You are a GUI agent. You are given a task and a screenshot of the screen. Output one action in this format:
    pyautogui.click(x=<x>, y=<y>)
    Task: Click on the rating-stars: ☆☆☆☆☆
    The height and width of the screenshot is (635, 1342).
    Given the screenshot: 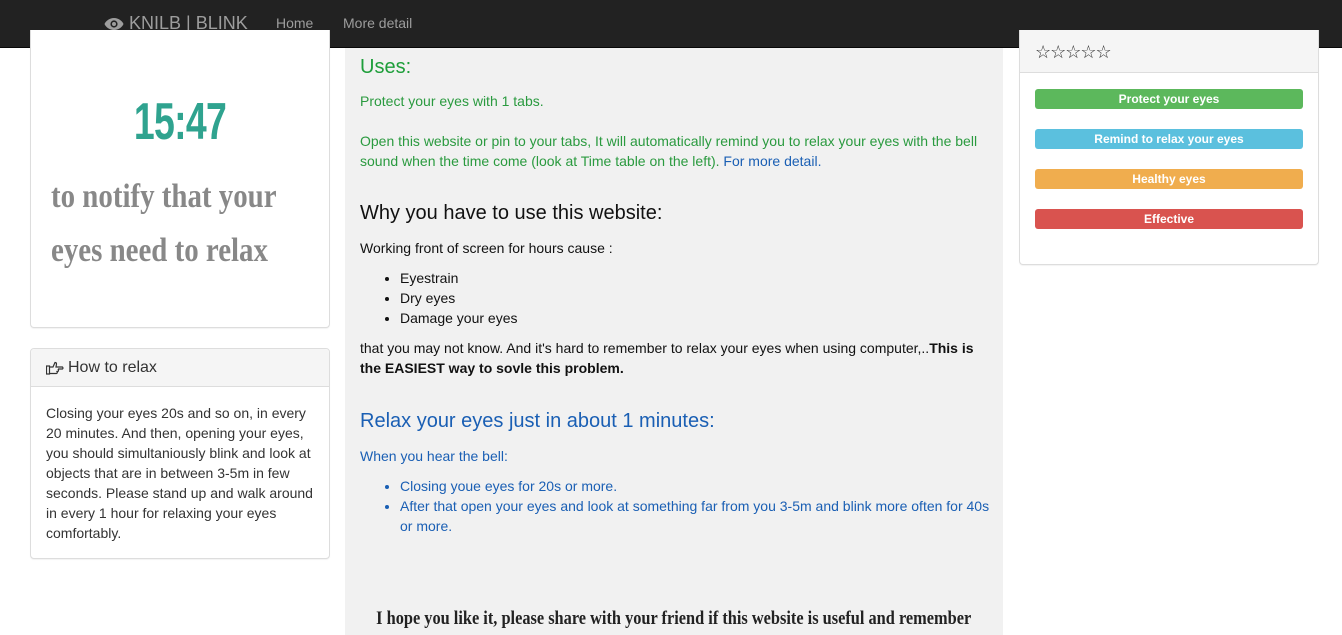 What is the action you would take?
    pyautogui.click(x=1073, y=52)
    